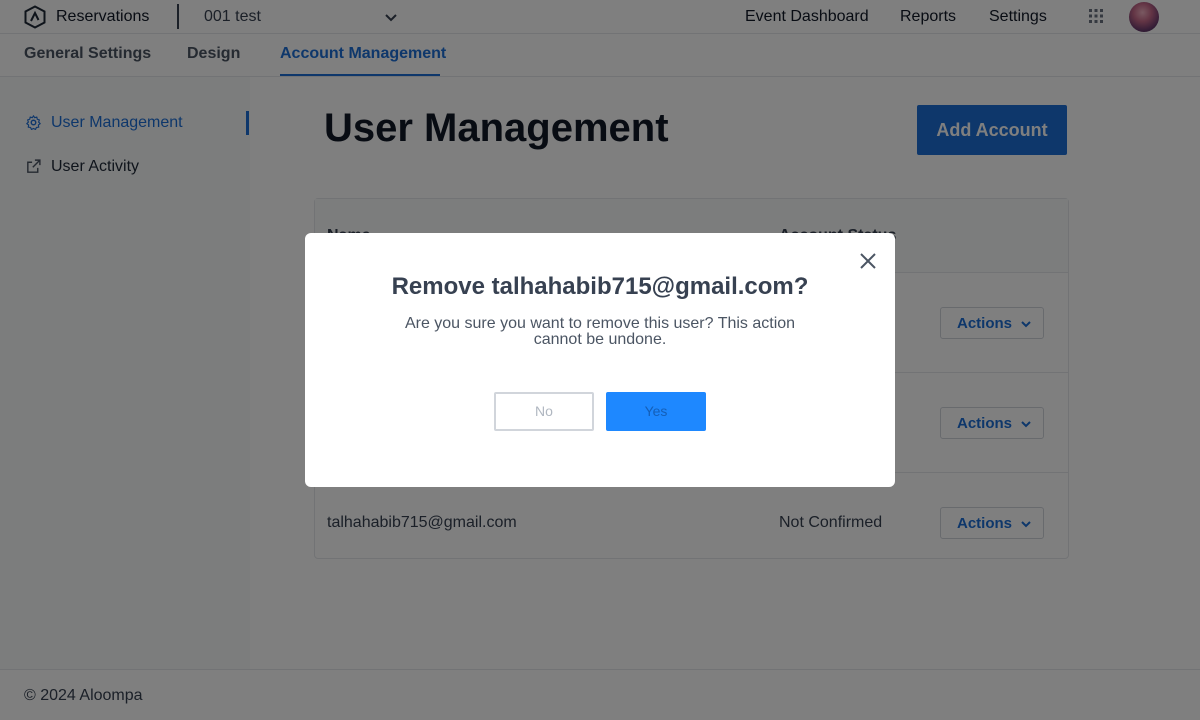 The height and width of the screenshot is (720, 1200). I want to click on close-icon, so click(868, 261).